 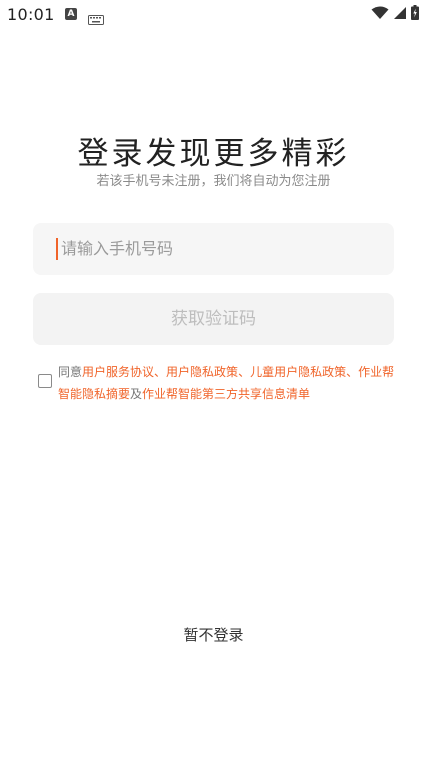 I want to click on phone-input: 请输入手机号码, so click(x=213, y=249).